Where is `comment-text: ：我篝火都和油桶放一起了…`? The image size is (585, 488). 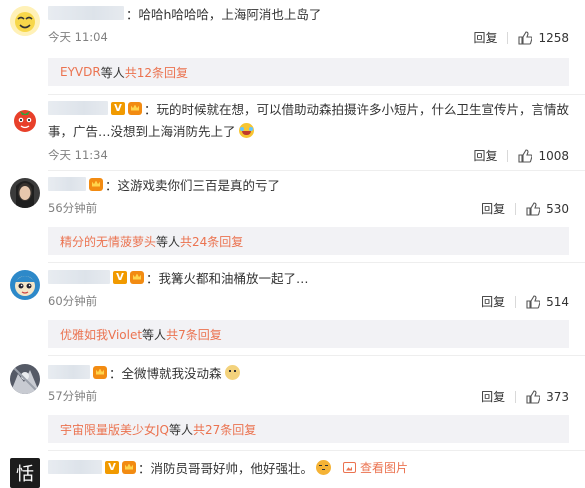
comment-text: ：我篝火都和油桶放一起了… is located at coordinates (227, 278).